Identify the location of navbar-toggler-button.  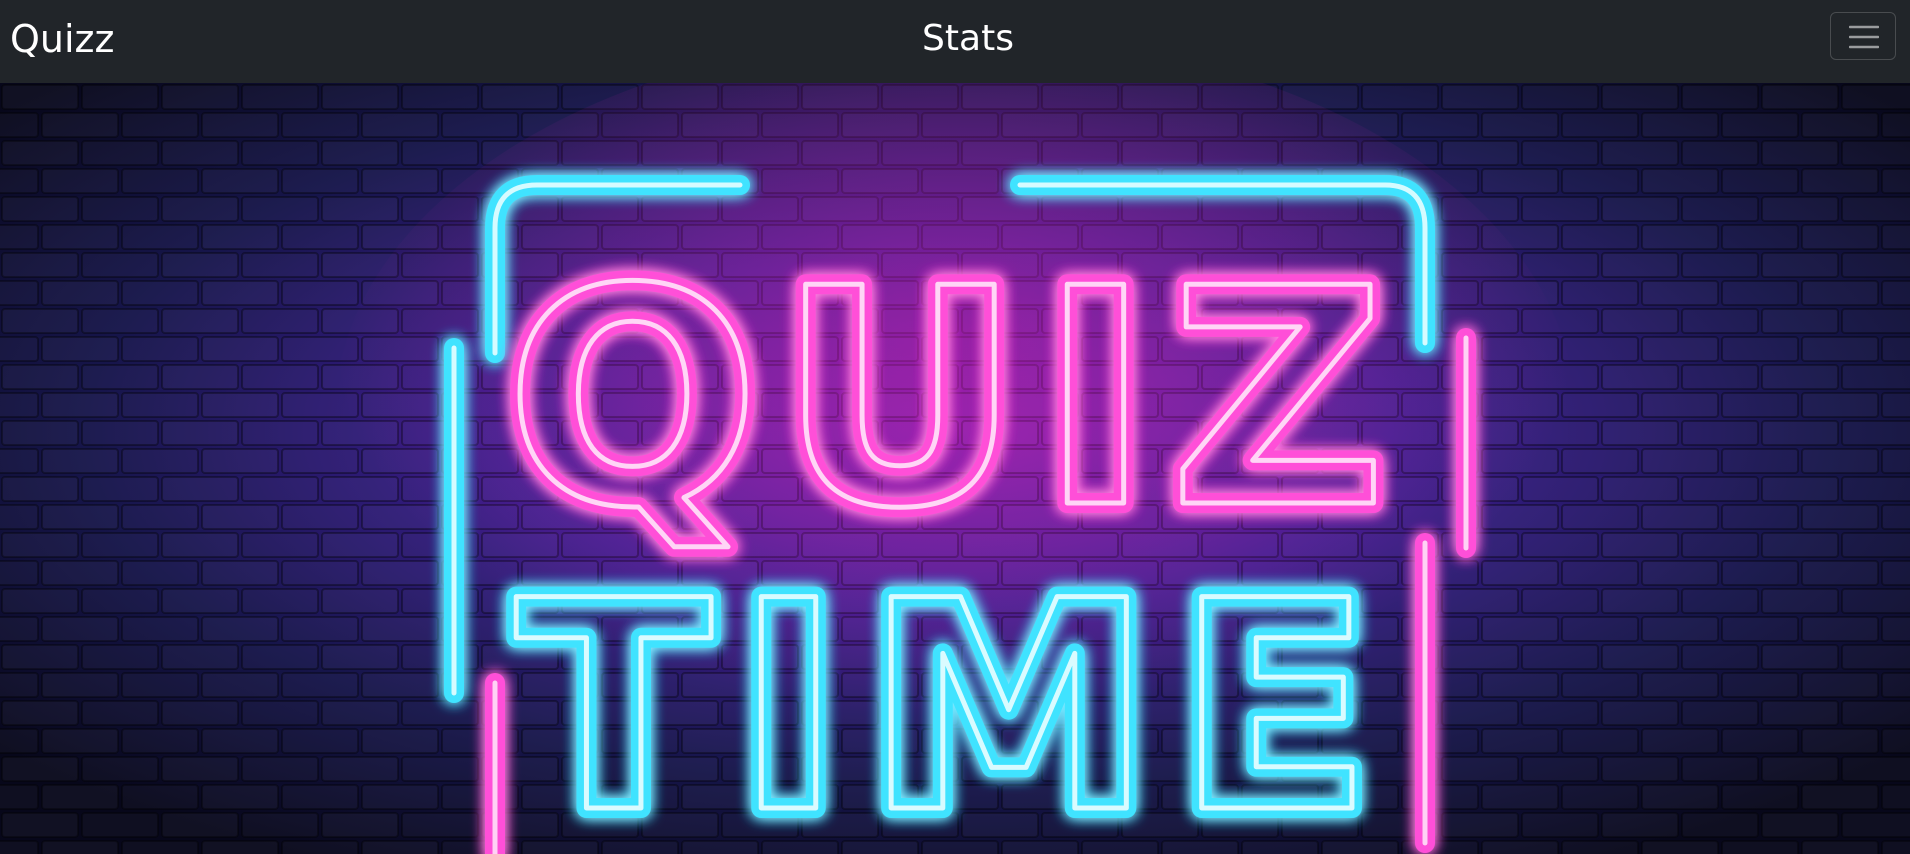
(1863, 36).